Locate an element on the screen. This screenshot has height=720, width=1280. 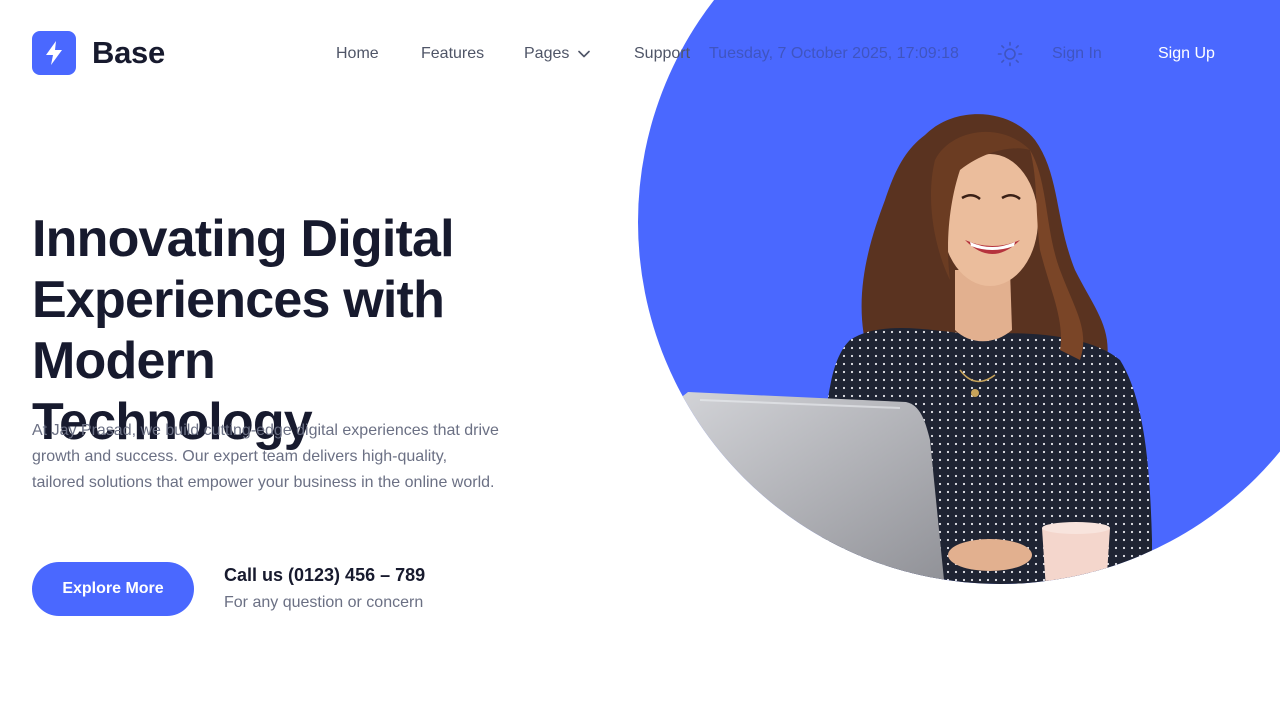
nav-pages: Pages is located at coordinates (557, 54).